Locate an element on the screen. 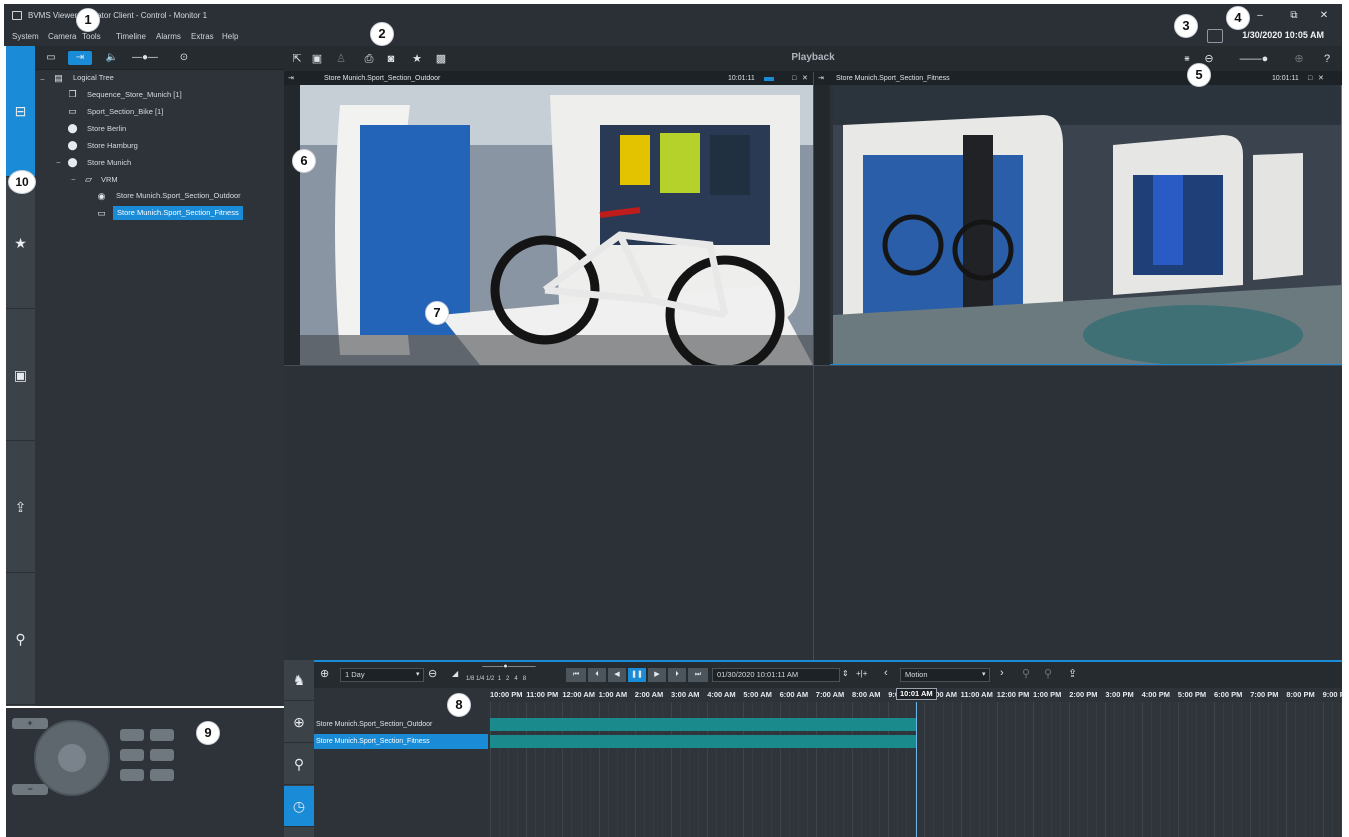 This screenshot has height=837, width=1349. forensic-search-tab: ⚲ is located at coordinates (20, 639).